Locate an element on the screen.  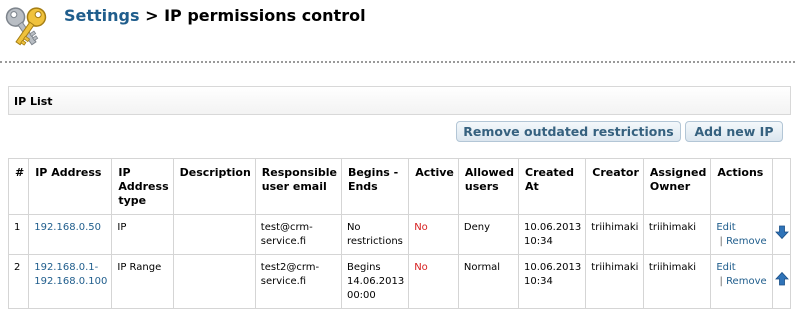
cell-allowed-users: Normal is located at coordinates (488, 281).